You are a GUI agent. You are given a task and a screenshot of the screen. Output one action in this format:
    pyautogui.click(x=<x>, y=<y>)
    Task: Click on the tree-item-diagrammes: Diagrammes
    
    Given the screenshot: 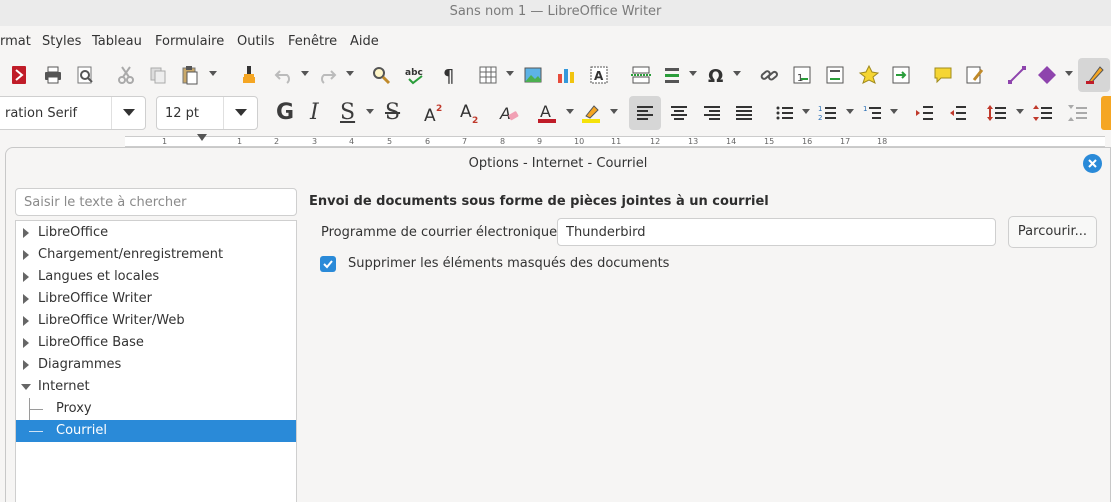 What is the action you would take?
    pyautogui.click(x=156, y=365)
    